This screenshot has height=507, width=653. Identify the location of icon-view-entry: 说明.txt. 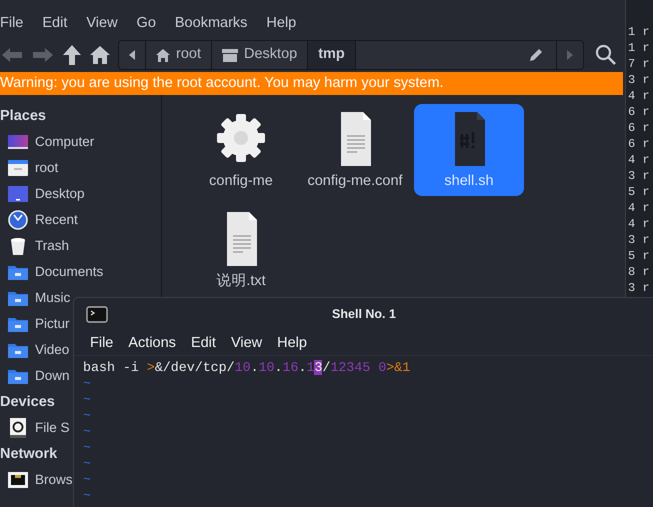
(241, 250).